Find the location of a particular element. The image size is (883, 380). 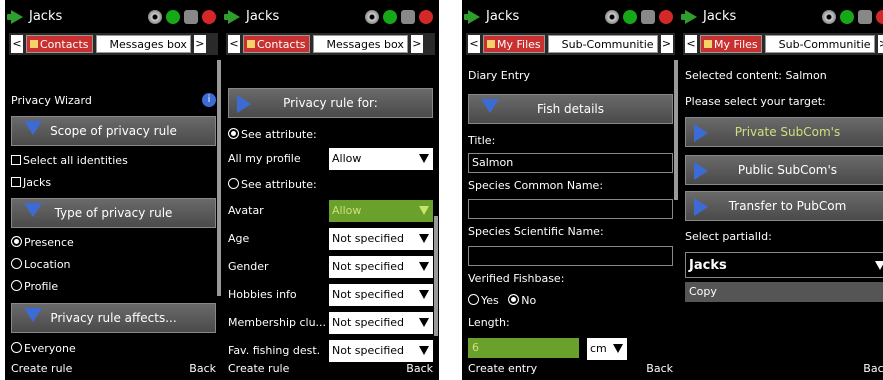

radio-see-attribute-2: See attribute: is located at coordinates (330, 185).